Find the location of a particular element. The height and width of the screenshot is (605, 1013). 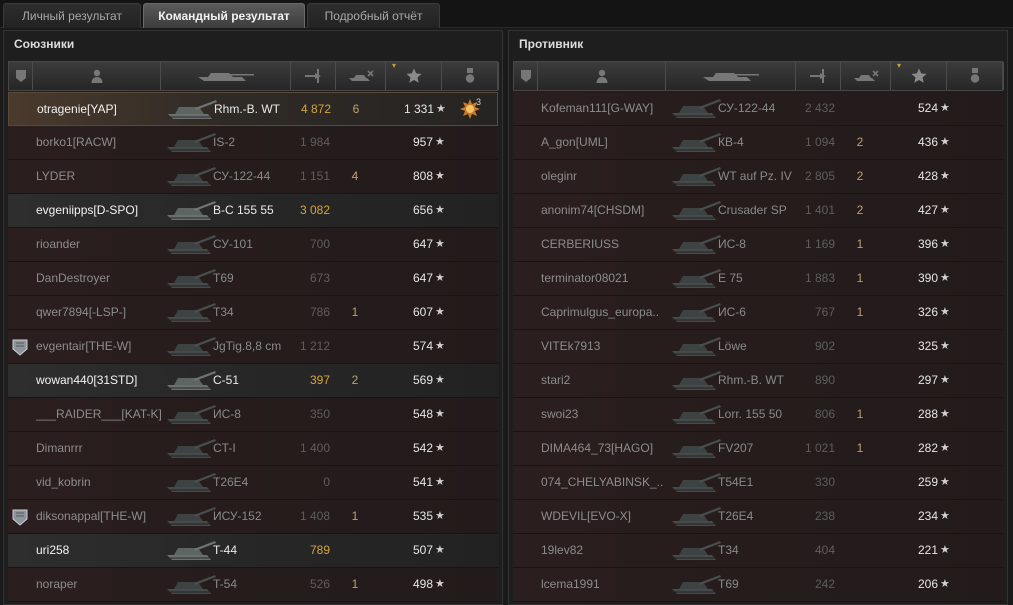

damage-value: 1 400 is located at coordinates (314, 448).